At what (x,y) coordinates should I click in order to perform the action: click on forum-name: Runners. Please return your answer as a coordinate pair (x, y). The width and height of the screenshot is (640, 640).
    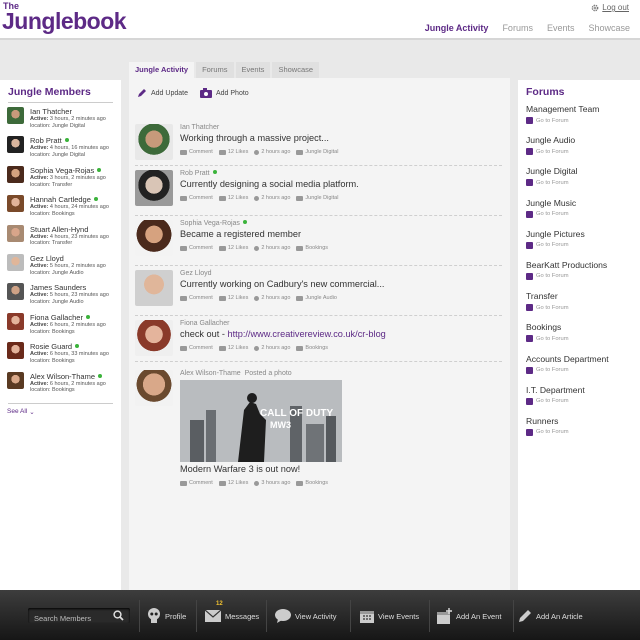
    Looking at the image, I should click on (583, 421).